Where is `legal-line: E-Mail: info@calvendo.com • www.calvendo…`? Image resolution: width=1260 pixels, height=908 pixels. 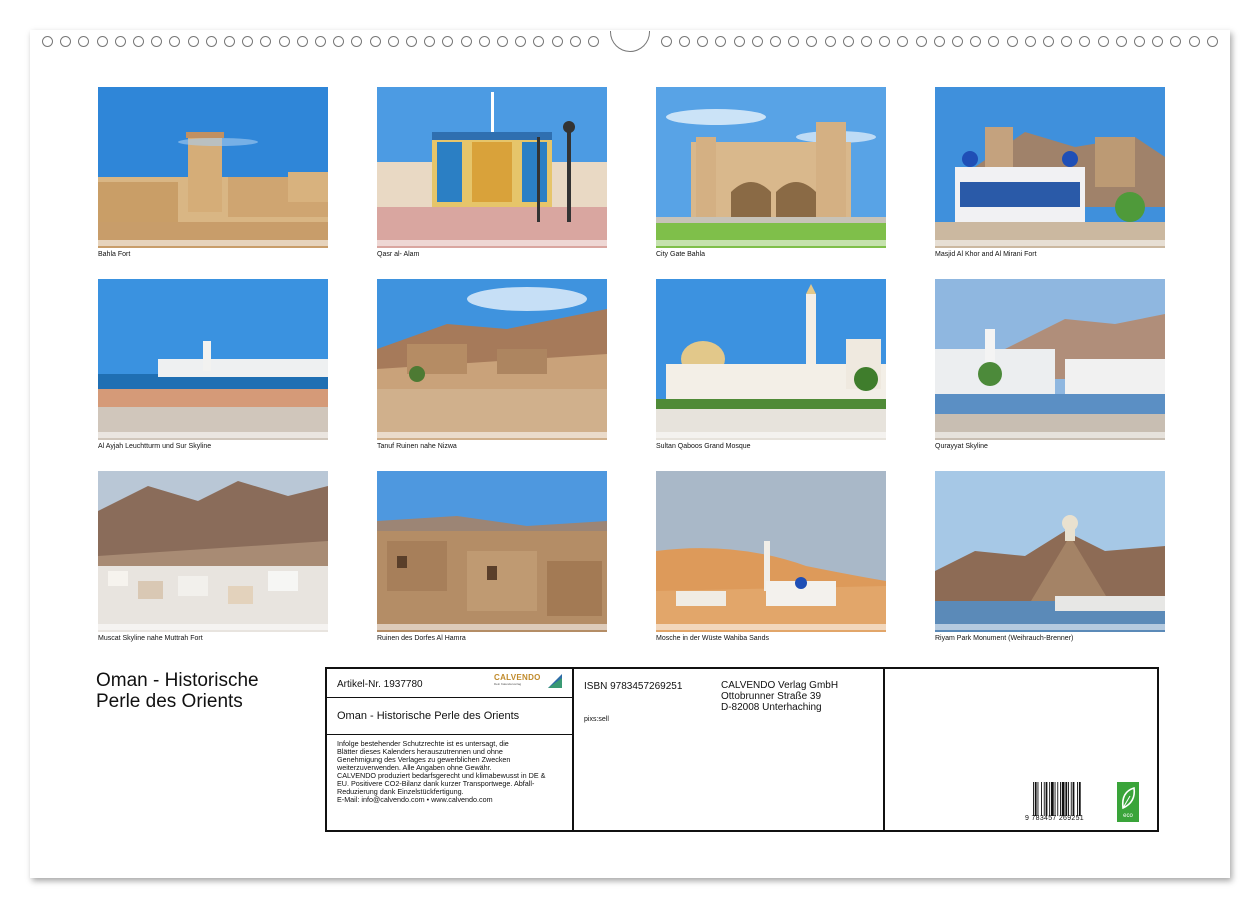
legal-line: E-Mail: info@calvendo.com • www.calvendo… is located at coordinates (415, 799).